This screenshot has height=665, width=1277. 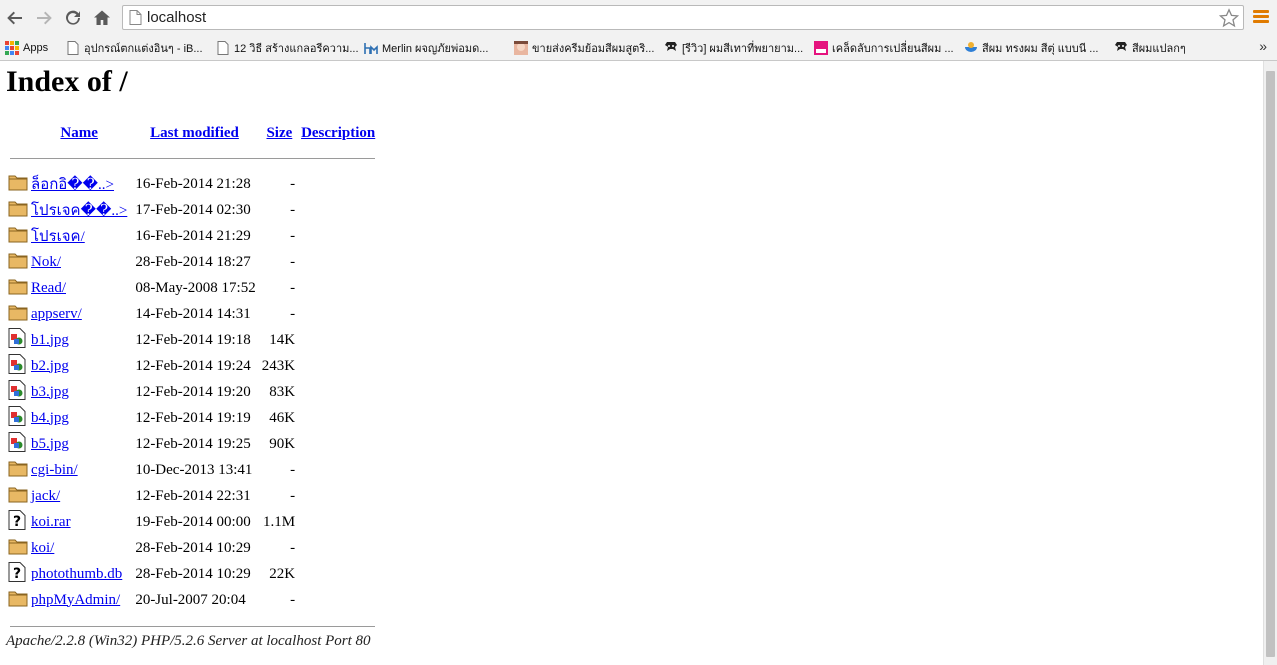 What do you see at coordinates (279, 521) in the screenshot?
I see `size-cell: 1.1M` at bounding box center [279, 521].